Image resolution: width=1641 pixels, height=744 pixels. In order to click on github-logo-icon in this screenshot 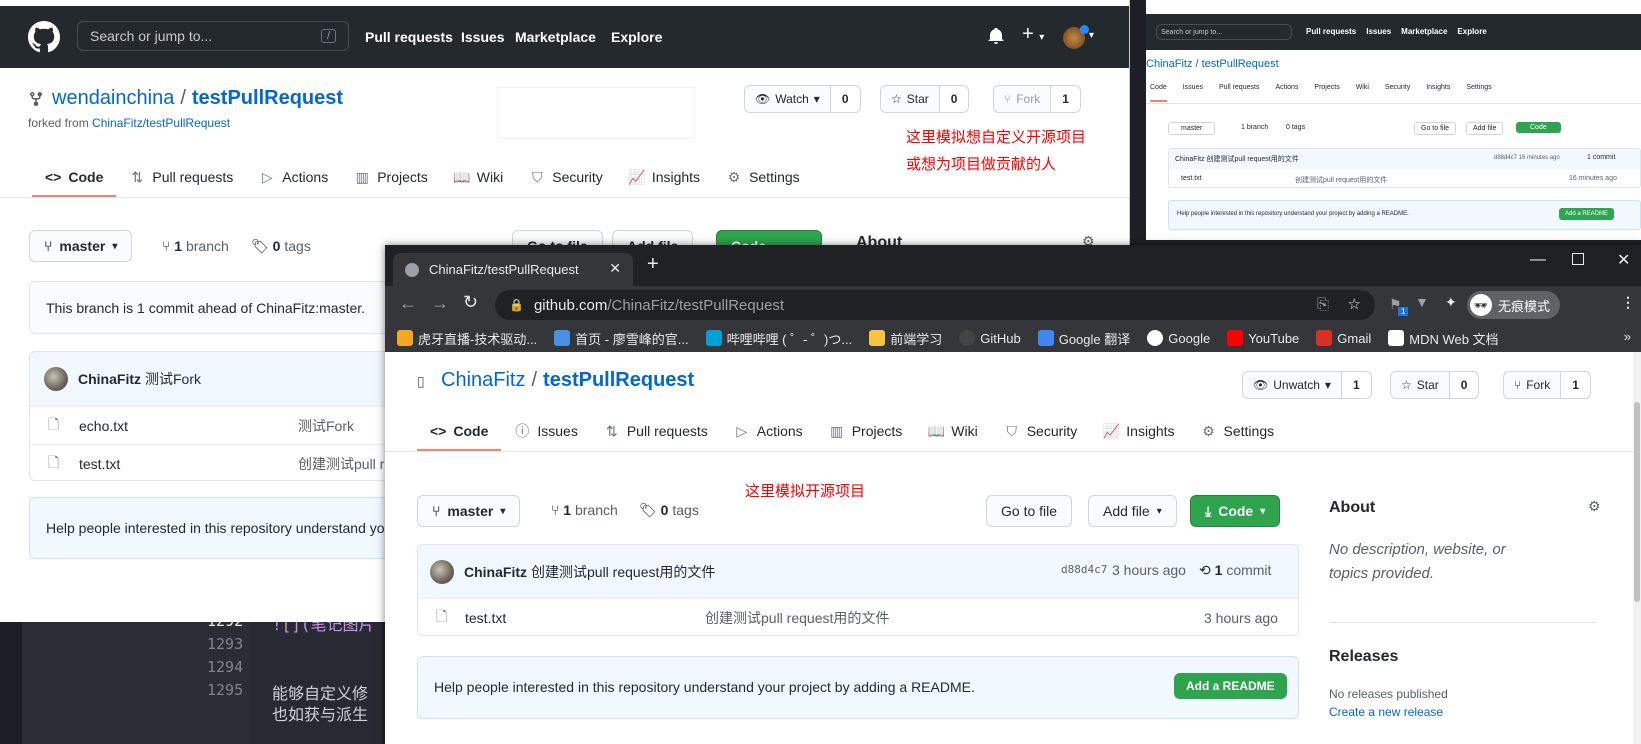, I will do `click(44, 37)`.